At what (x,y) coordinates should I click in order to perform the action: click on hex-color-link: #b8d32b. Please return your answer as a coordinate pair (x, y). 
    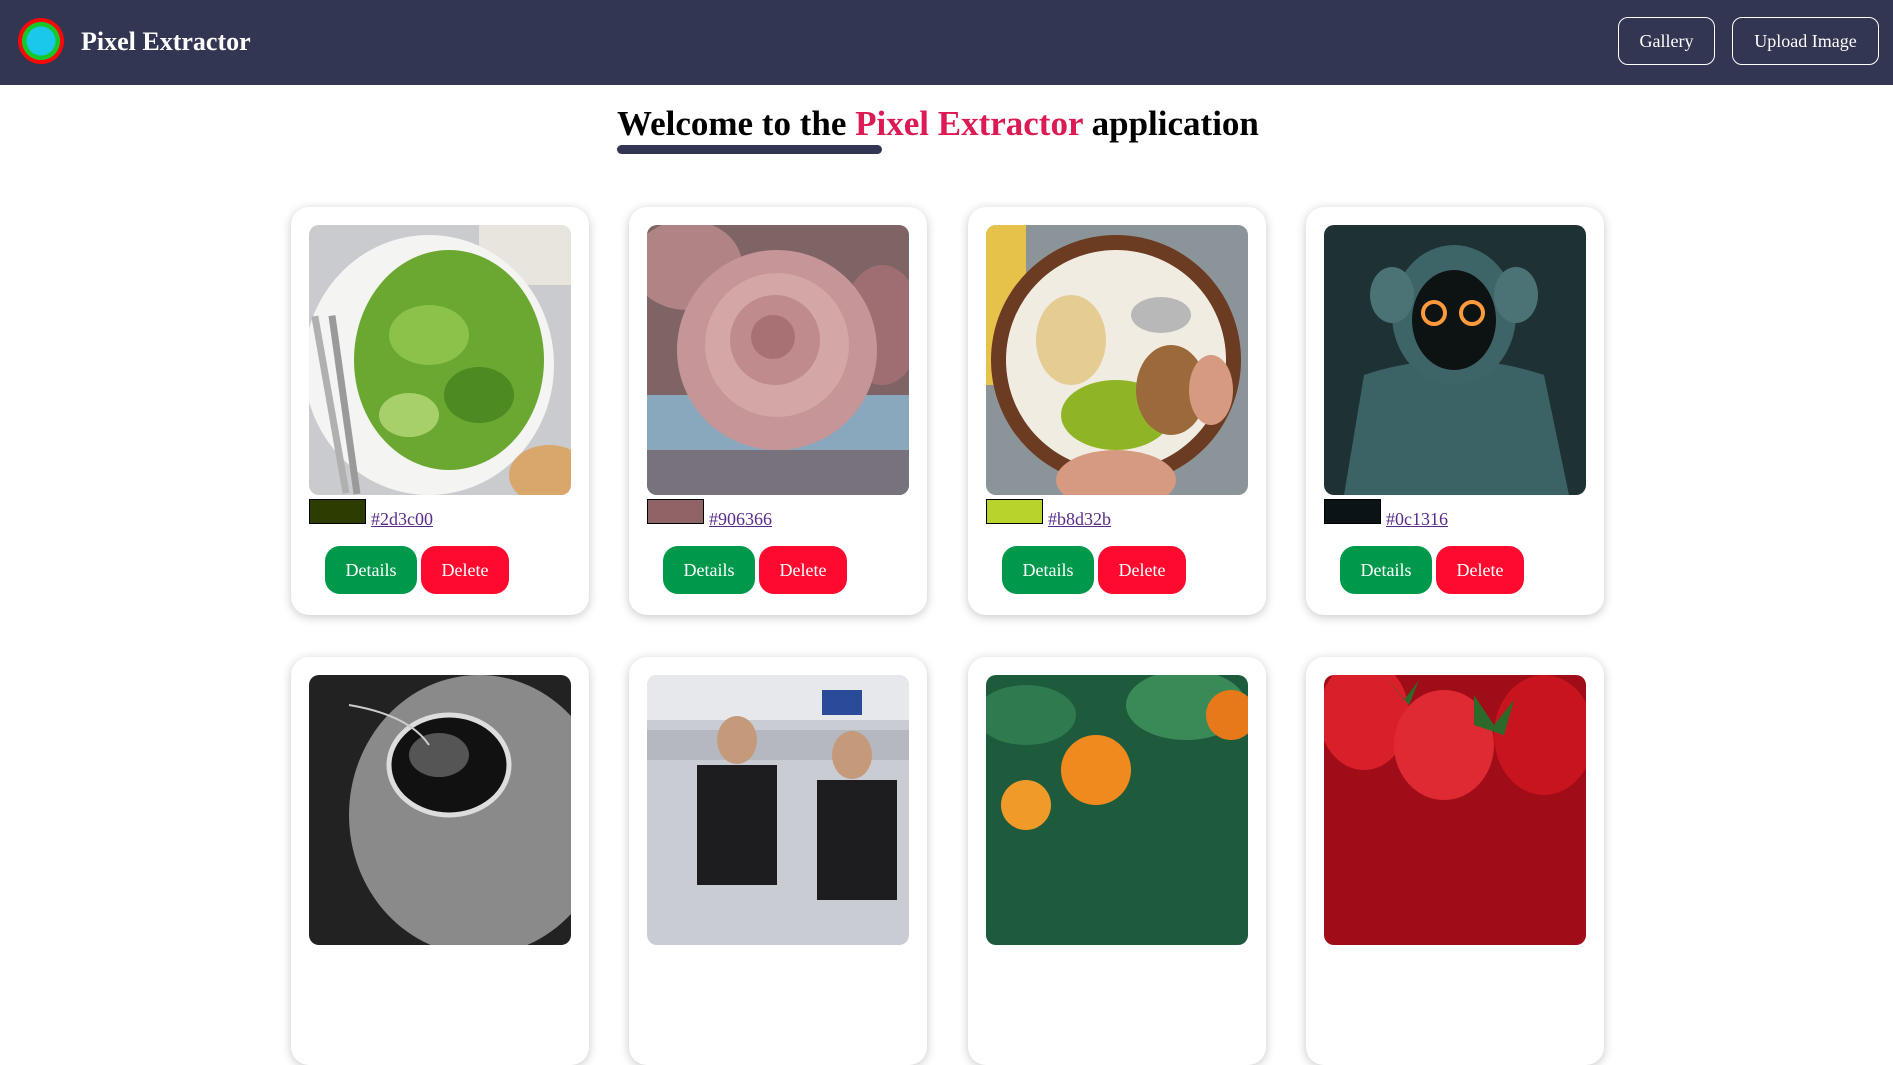
    Looking at the image, I should click on (1079, 519).